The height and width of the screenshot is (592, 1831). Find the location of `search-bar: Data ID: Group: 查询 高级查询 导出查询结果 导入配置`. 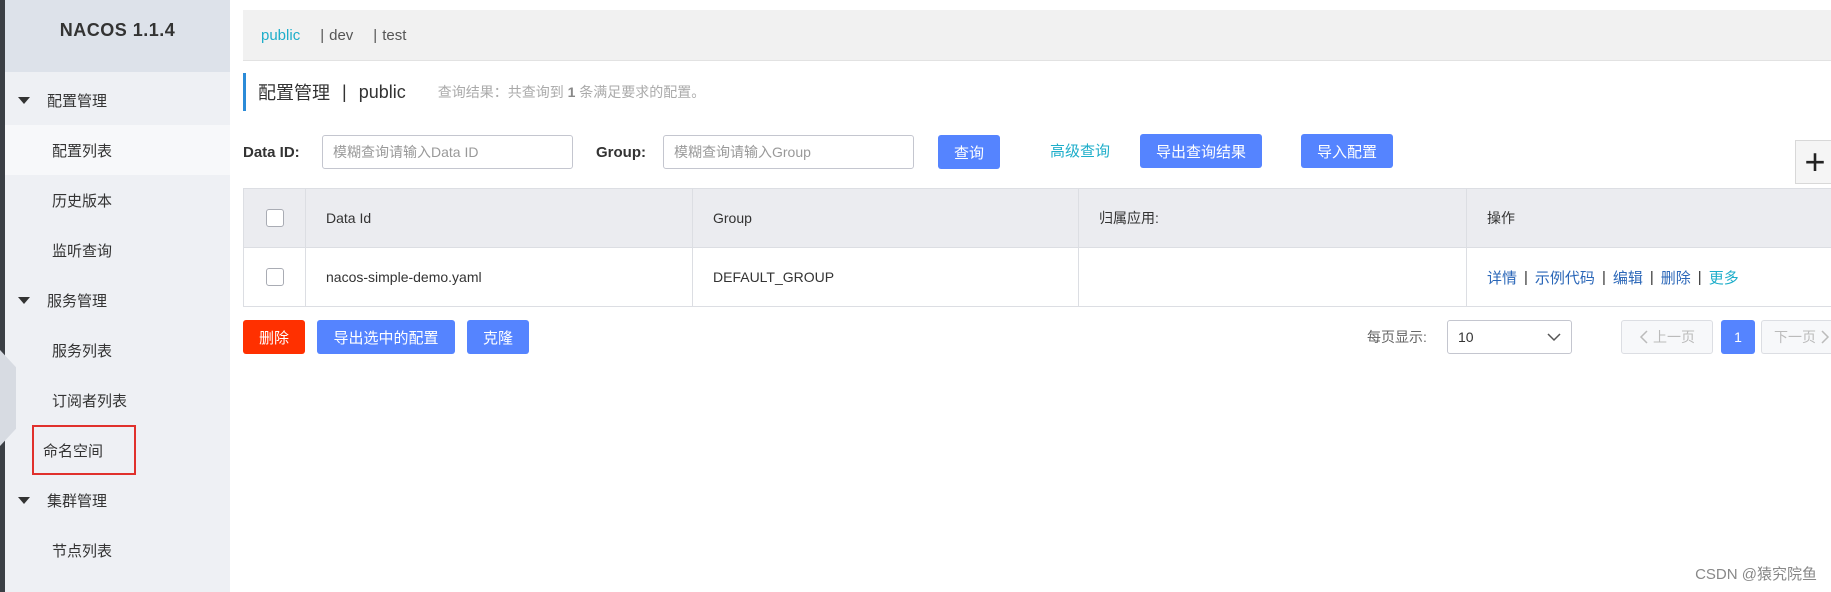

search-bar: Data ID: Group: 查询 高级查询 导出查询结果 导入配置 is located at coordinates (1037, 153).